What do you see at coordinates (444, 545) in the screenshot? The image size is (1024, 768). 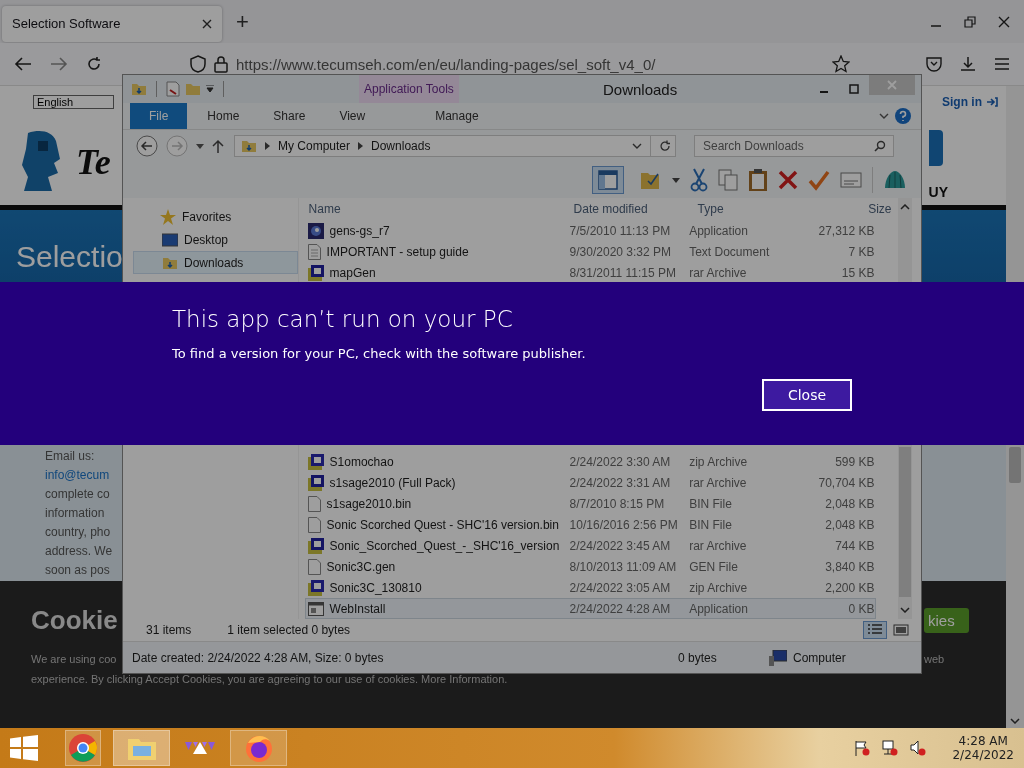 I see `file-name: Sonic_Scorched_Quest_-_SHC'16_version` at bounding box center [444, 545].